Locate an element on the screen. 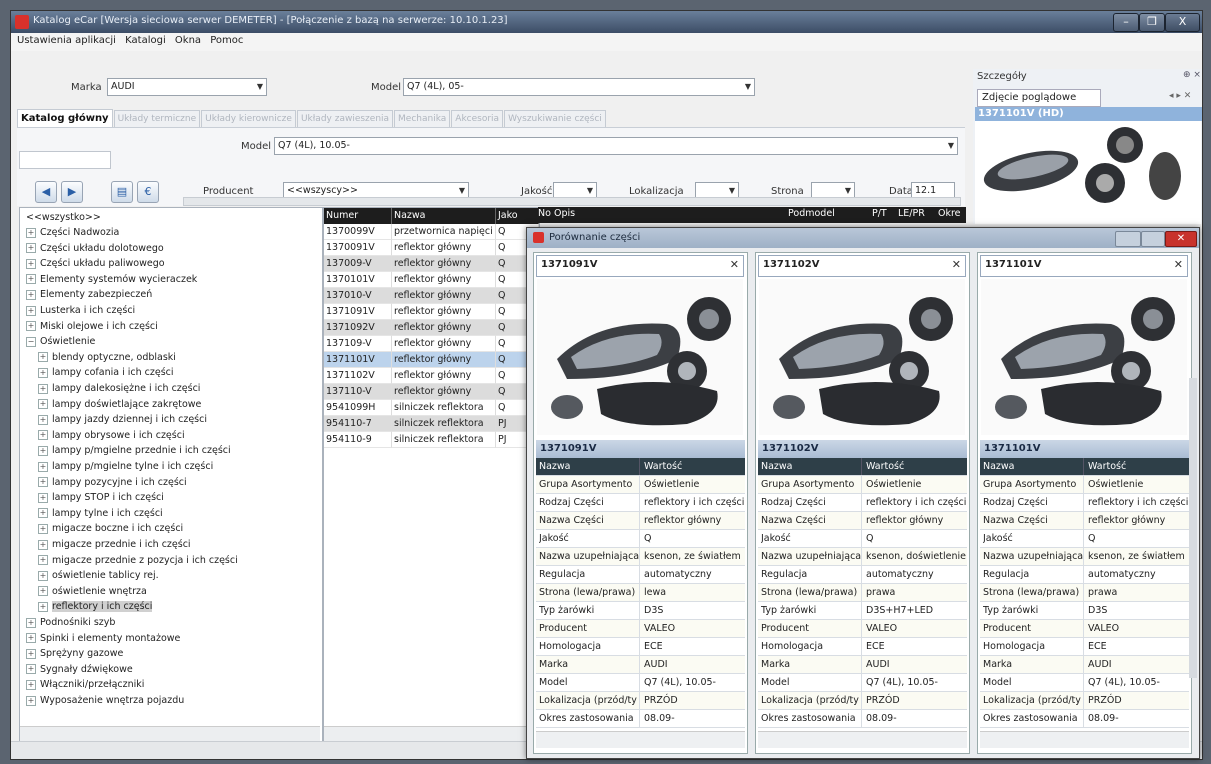 The image size is (1211, 764). quick-search-input is located at coordinates (65, 160).